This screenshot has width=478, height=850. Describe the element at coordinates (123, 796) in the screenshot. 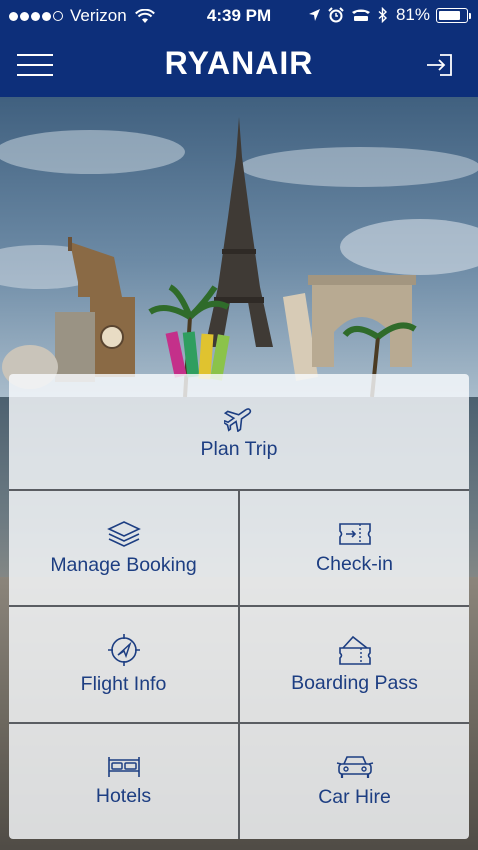

I see `tile-label: Hotels` at that location.